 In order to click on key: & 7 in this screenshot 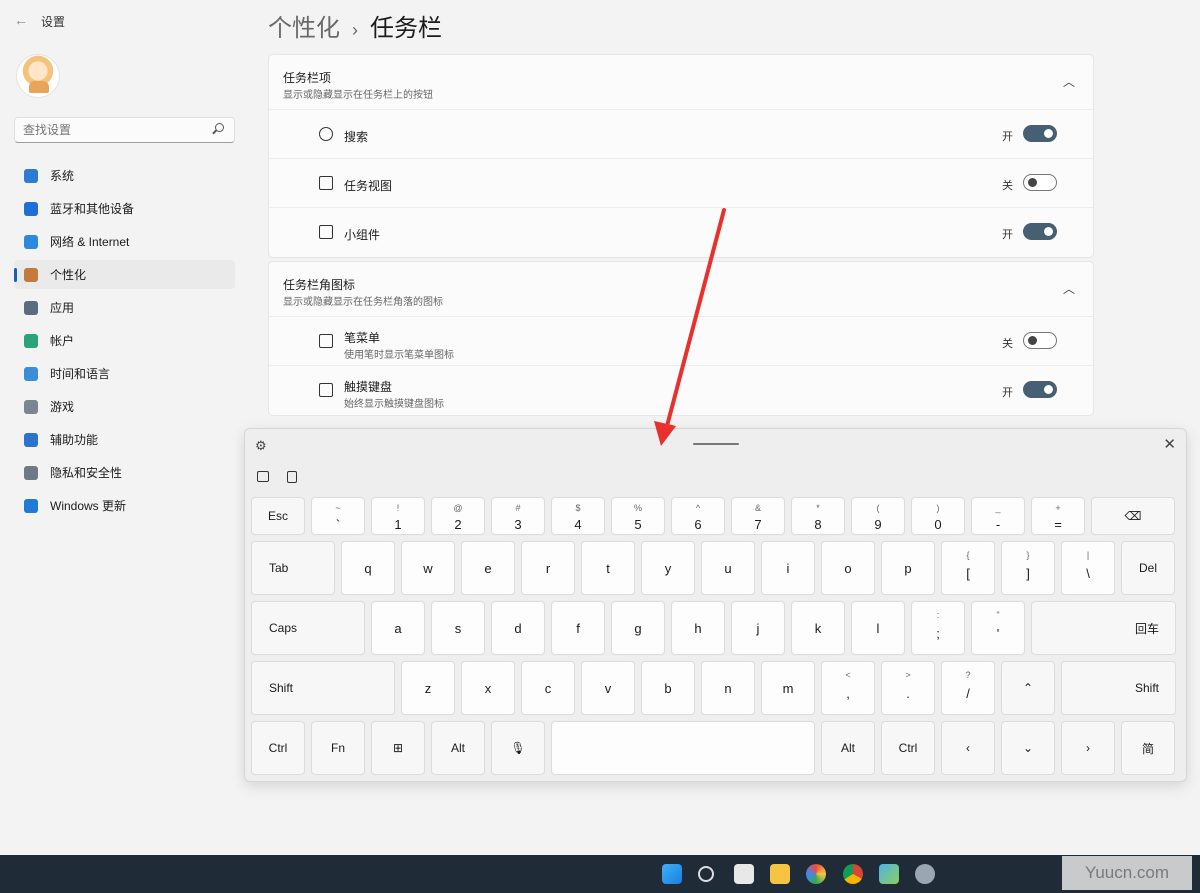, I will do `click(758, 516)`.